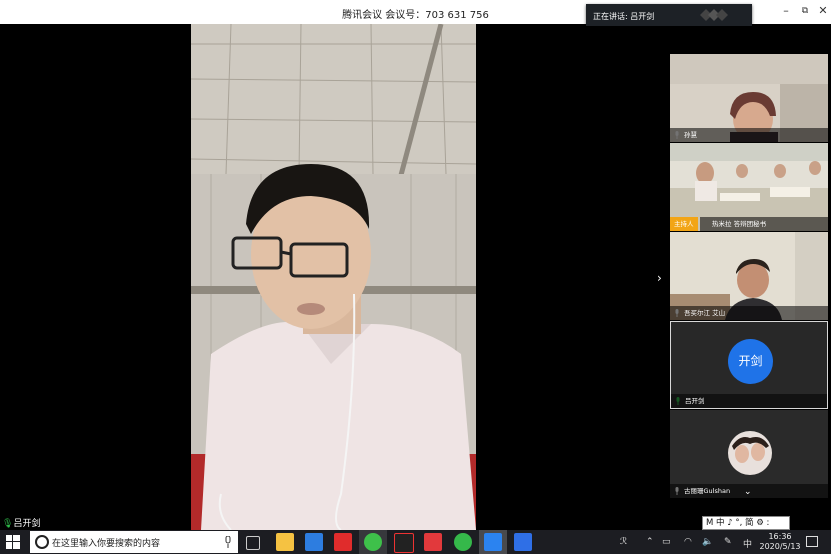  What do you see at coordinates (650, 542) in the screenshot?
I see `show-hidden-icons: ⌃` at bounding box center [650, 542].